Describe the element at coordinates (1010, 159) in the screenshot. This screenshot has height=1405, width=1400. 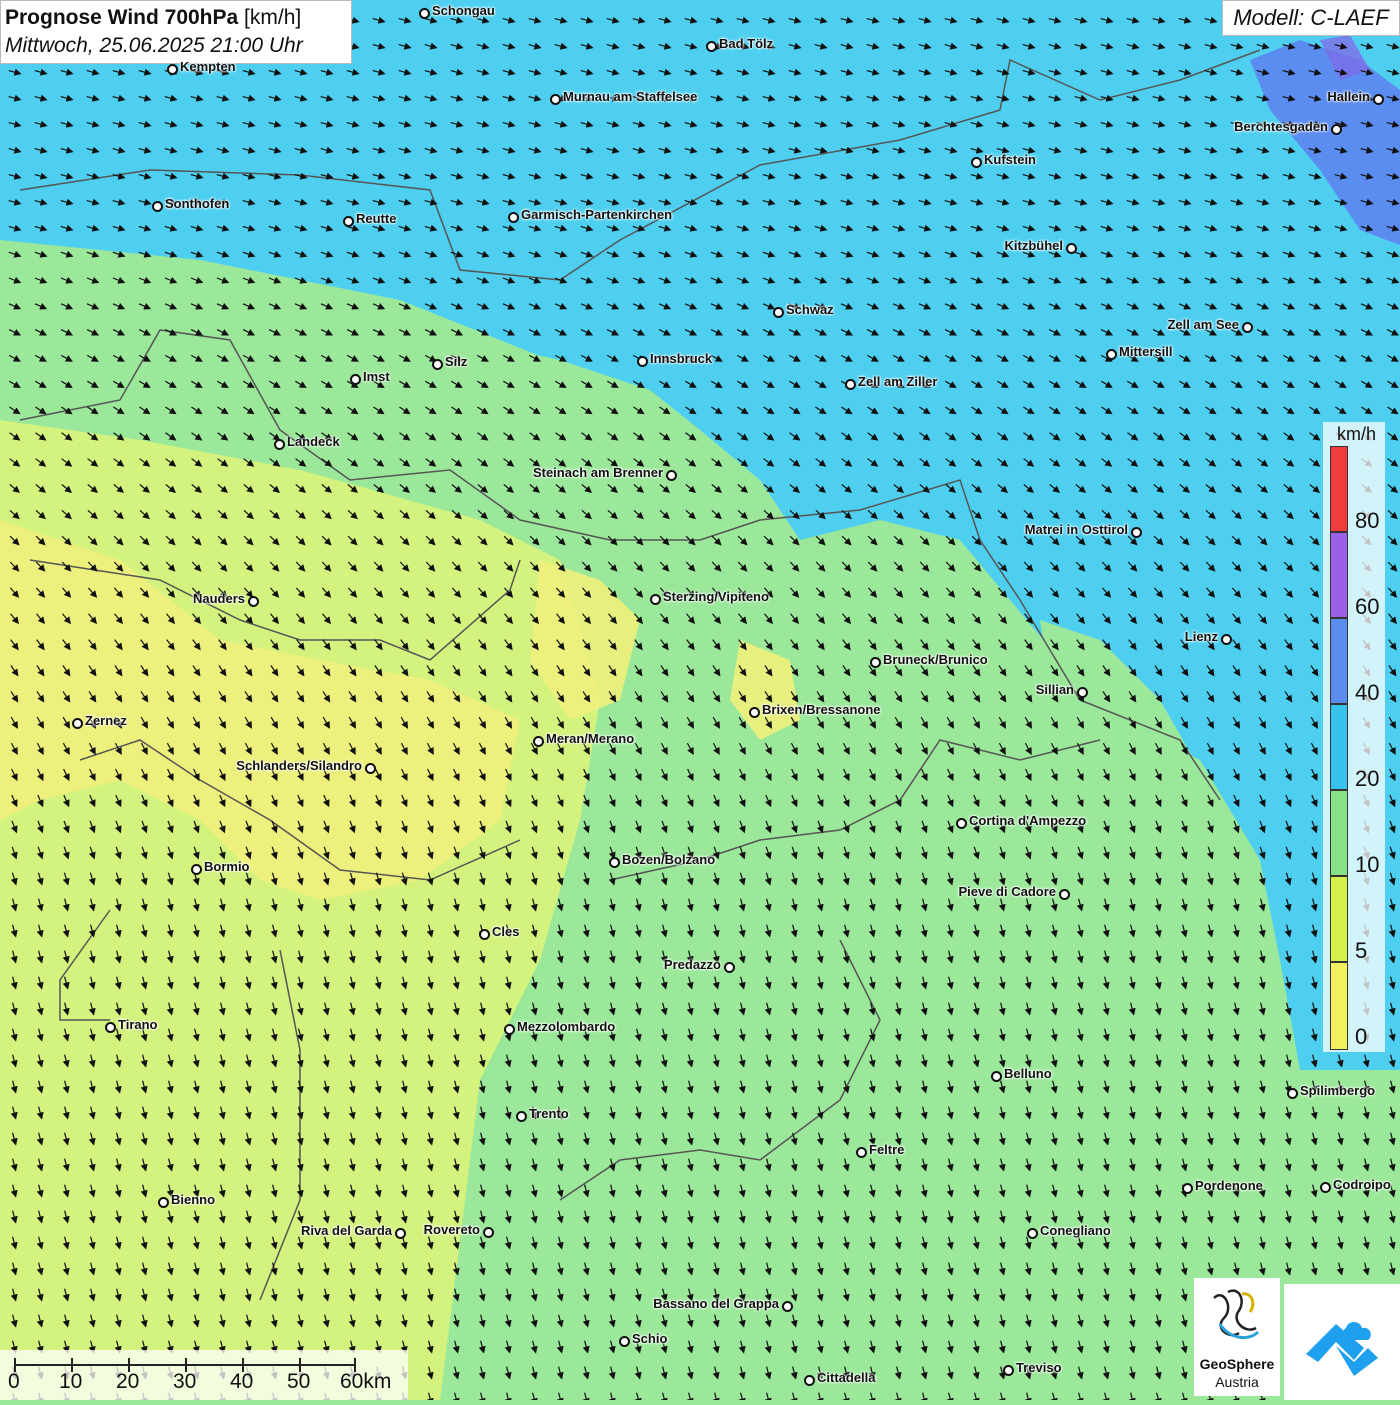
I see `city-label: Kufstein` at that location.